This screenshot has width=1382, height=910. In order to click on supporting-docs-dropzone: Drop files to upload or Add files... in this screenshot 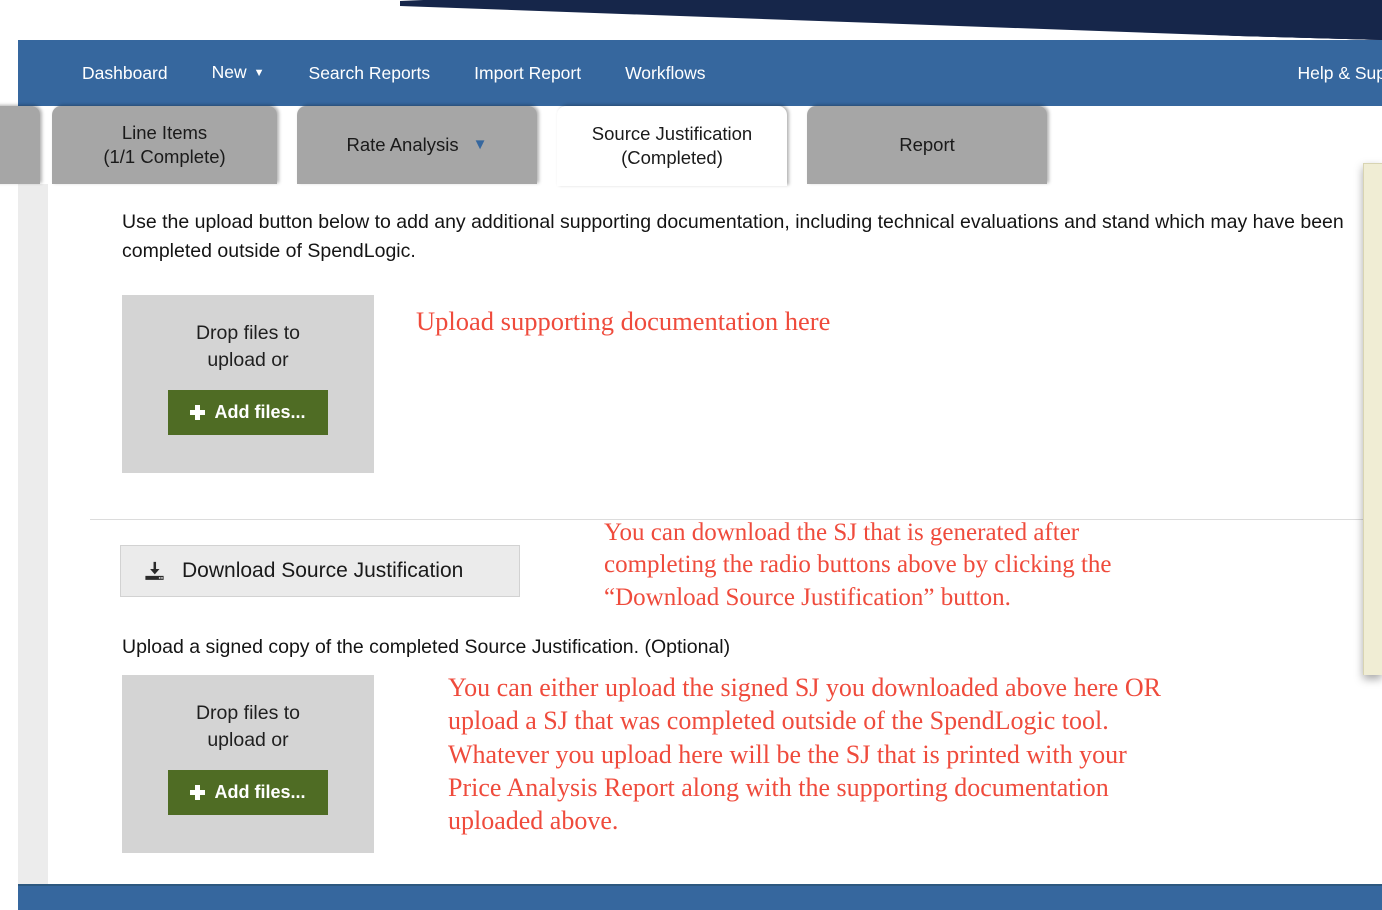, I will do `click(248, 384)`.